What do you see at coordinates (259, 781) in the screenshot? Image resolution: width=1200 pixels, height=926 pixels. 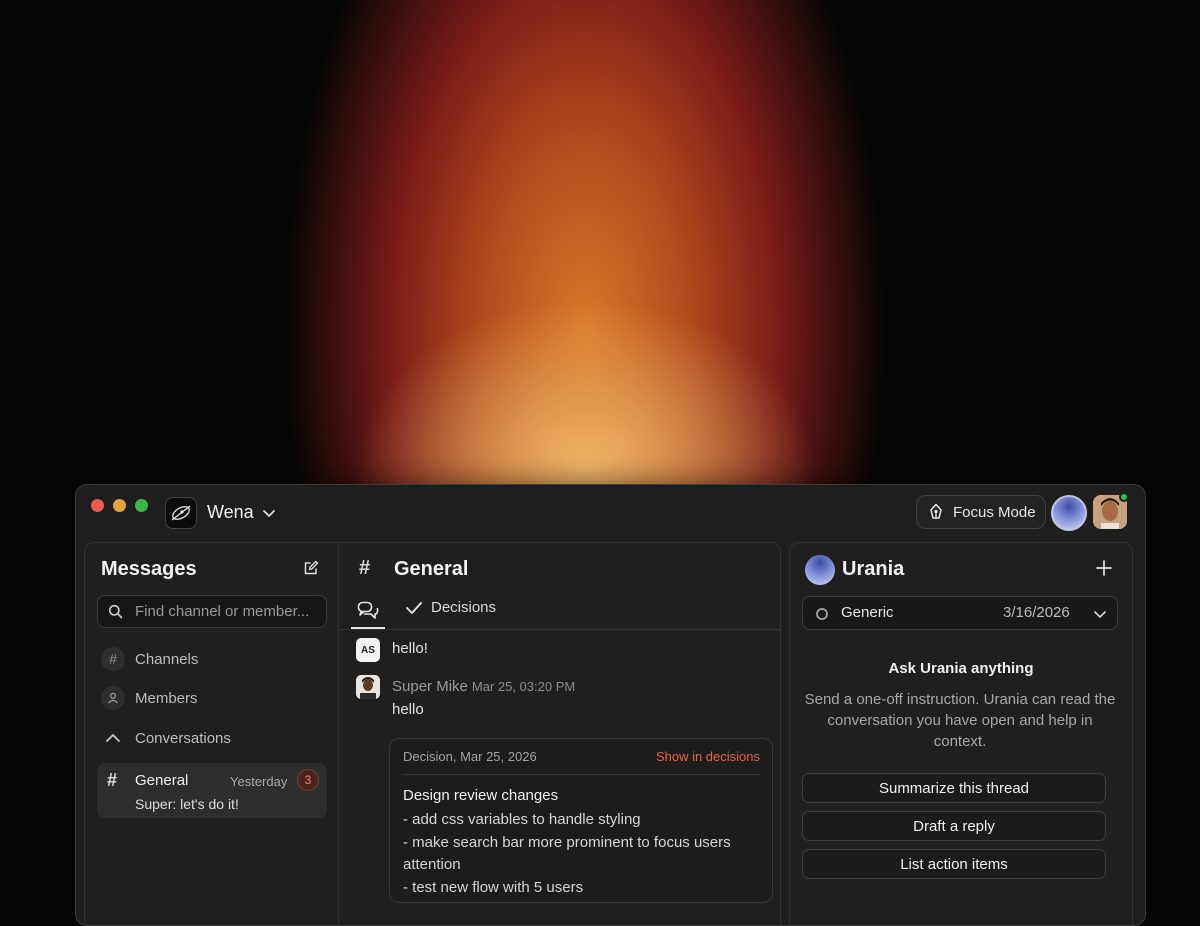 I see `conversation-time: Yesterday` at bounding box center [259, 781].